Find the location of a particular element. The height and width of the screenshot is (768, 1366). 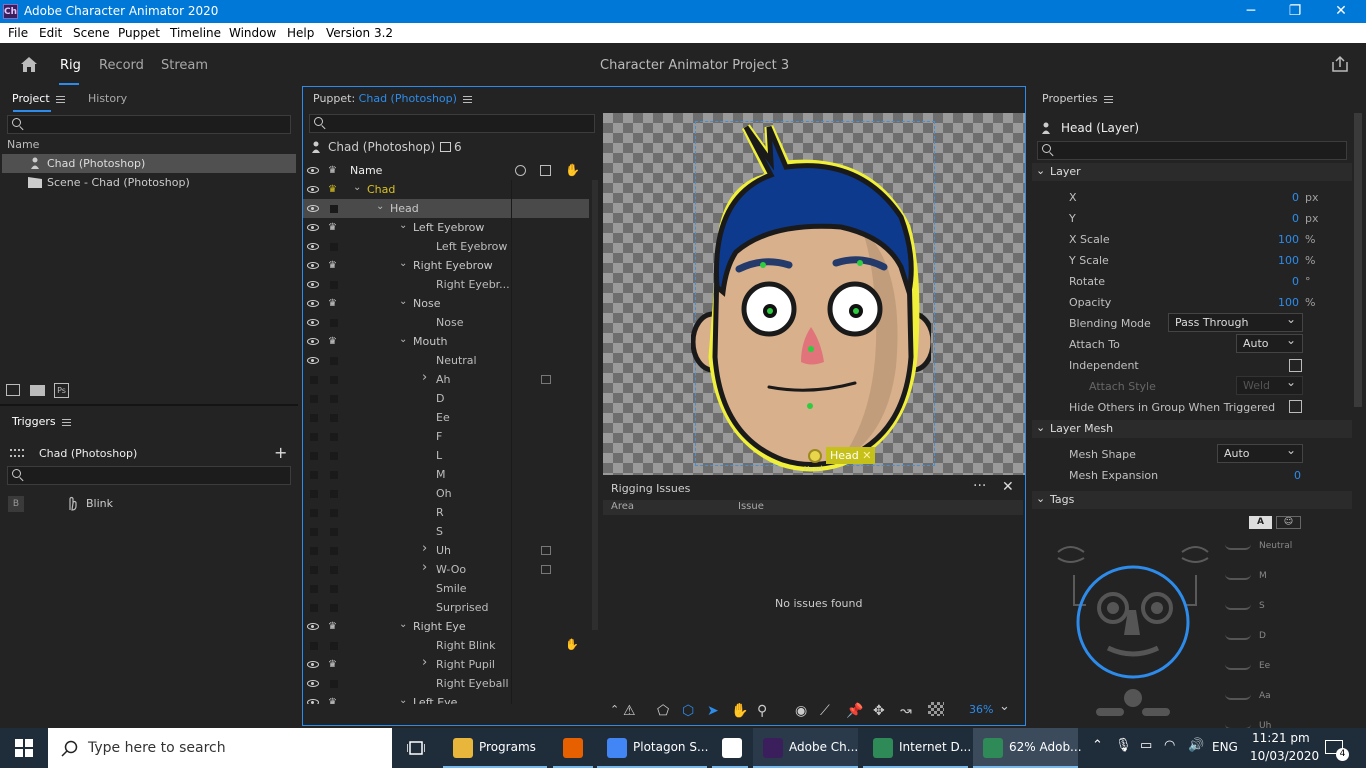

properties-scrollbar is located at coordinates (1358, 260).